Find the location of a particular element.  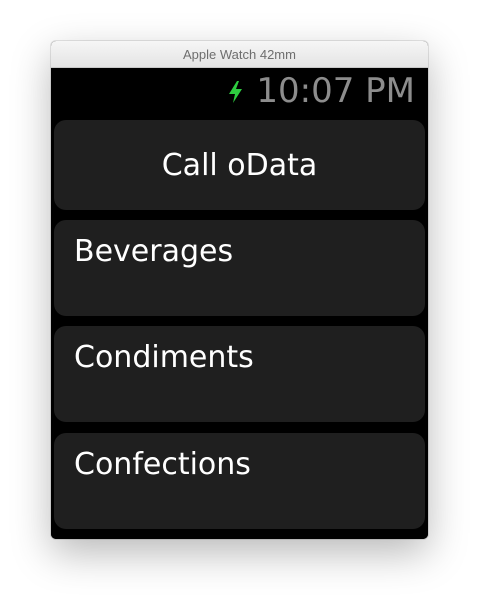

list-item-confections: Confections is located at coordinates (239, 481).